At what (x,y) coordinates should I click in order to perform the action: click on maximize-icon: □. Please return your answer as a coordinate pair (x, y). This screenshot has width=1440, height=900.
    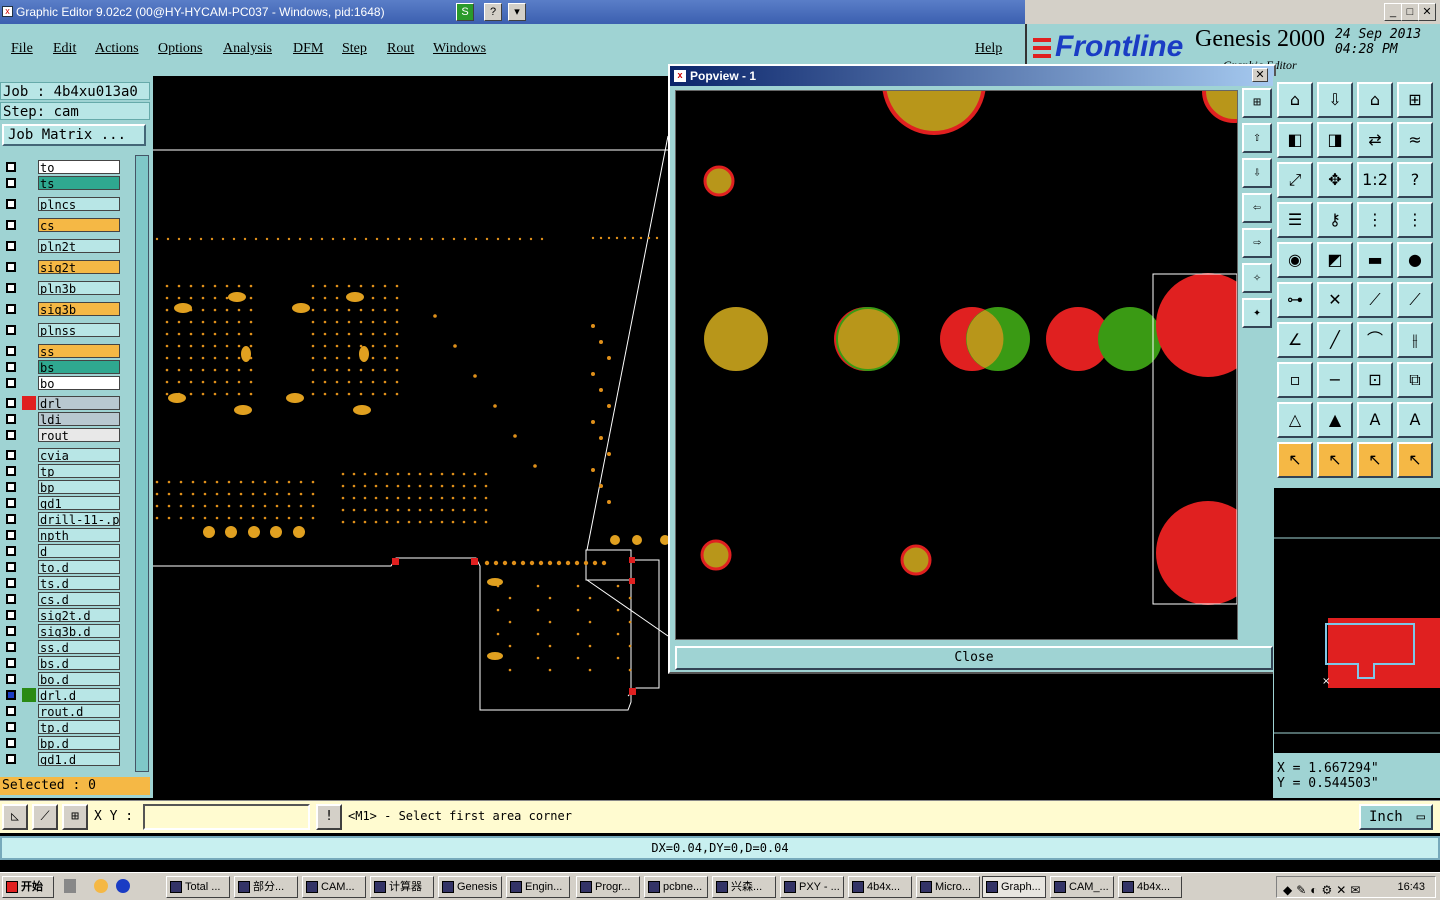
    Looking at the image, I should click on (1410, 12).